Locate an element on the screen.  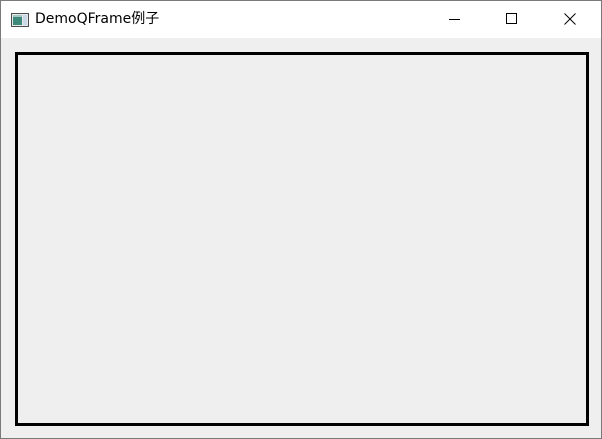
title-bar: DemoQFrame例子 is located at coordinates (301, 19).